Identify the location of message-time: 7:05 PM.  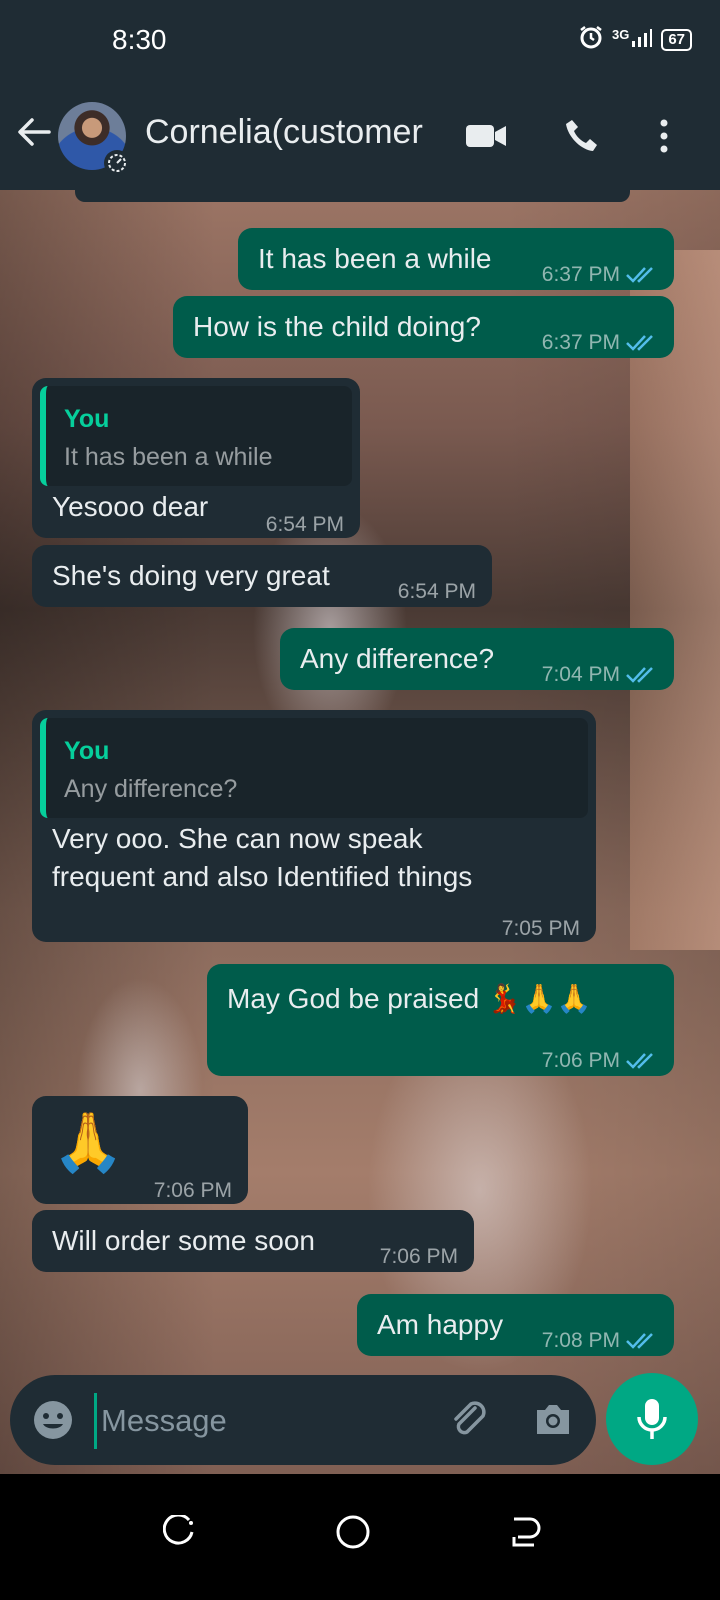
(540, 928).